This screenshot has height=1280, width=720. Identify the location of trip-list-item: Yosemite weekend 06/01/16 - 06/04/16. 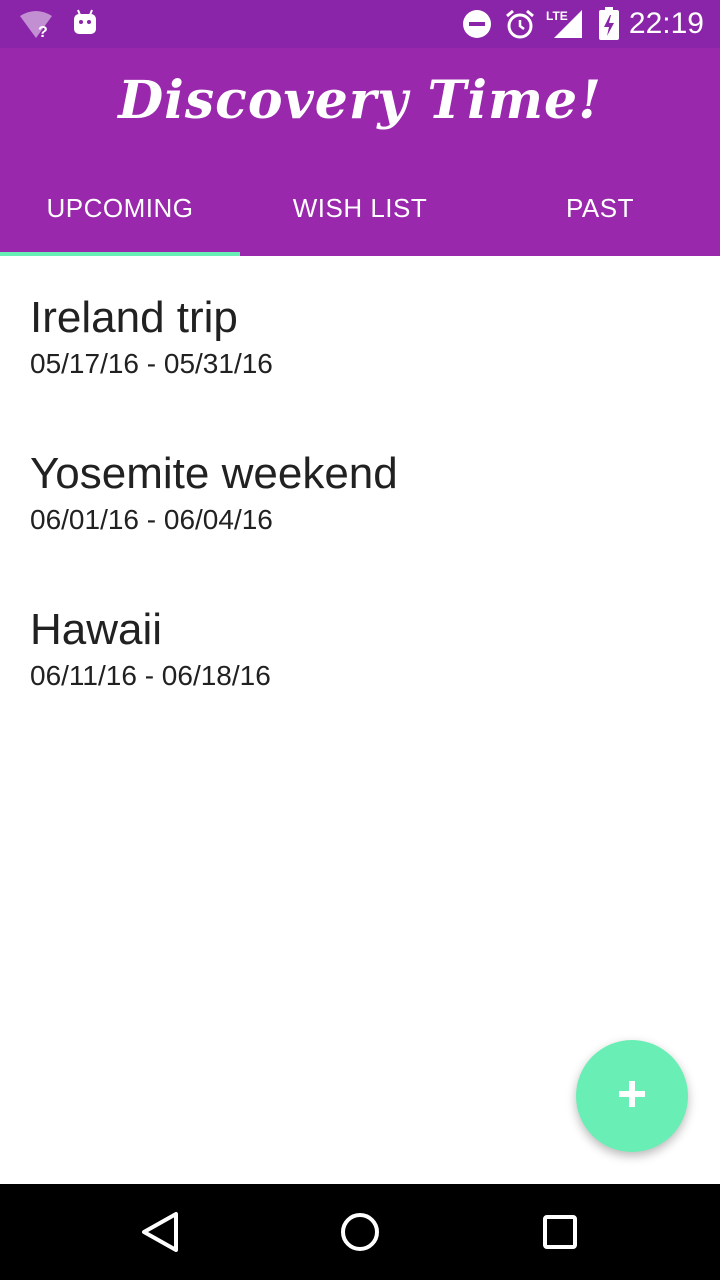
(360, 490).